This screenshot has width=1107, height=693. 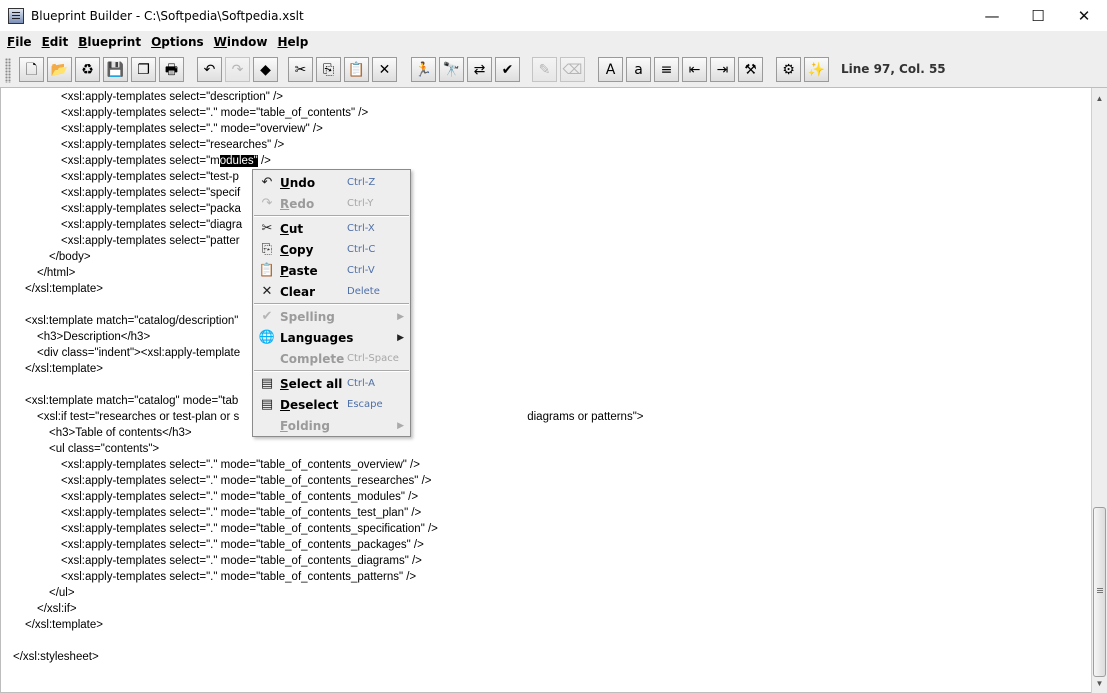 I want to click on context-menu-label: Select all, so click(x=311, y=383).